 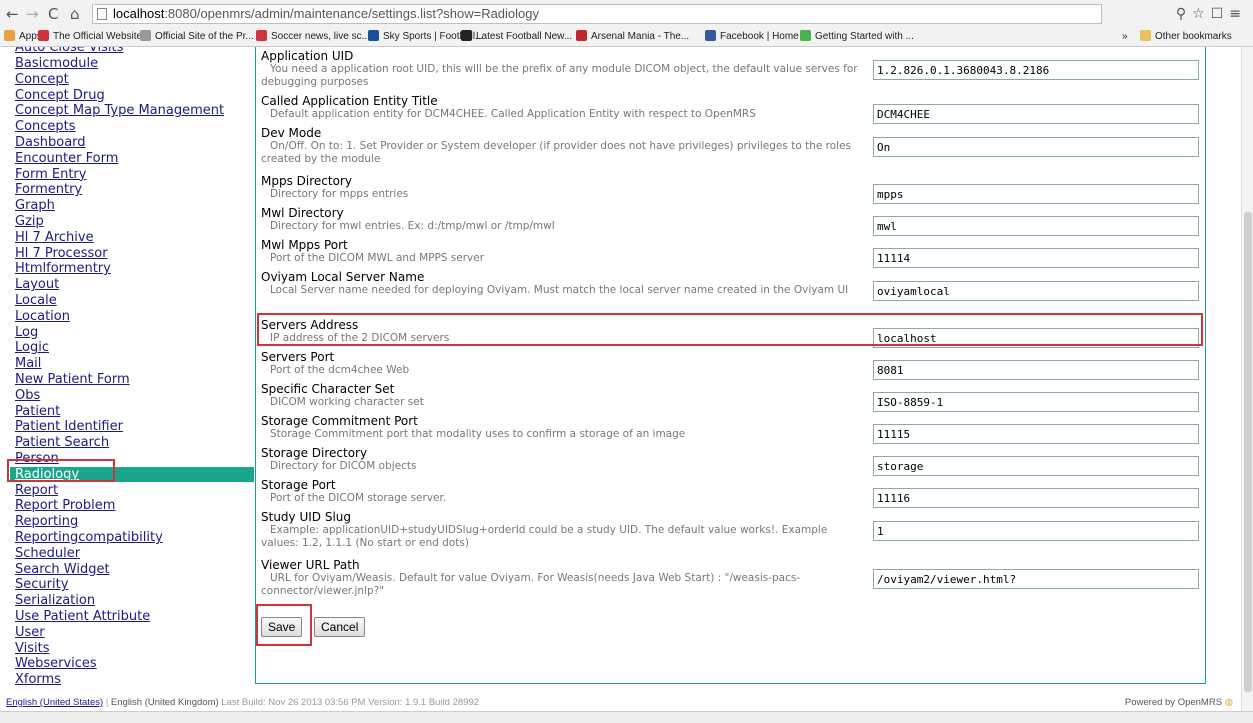 What do you see at coordinates (48, 189) in the screenshot?
I see `sidebar-item-formentry: Formentry` at bounding box center [48, 189].